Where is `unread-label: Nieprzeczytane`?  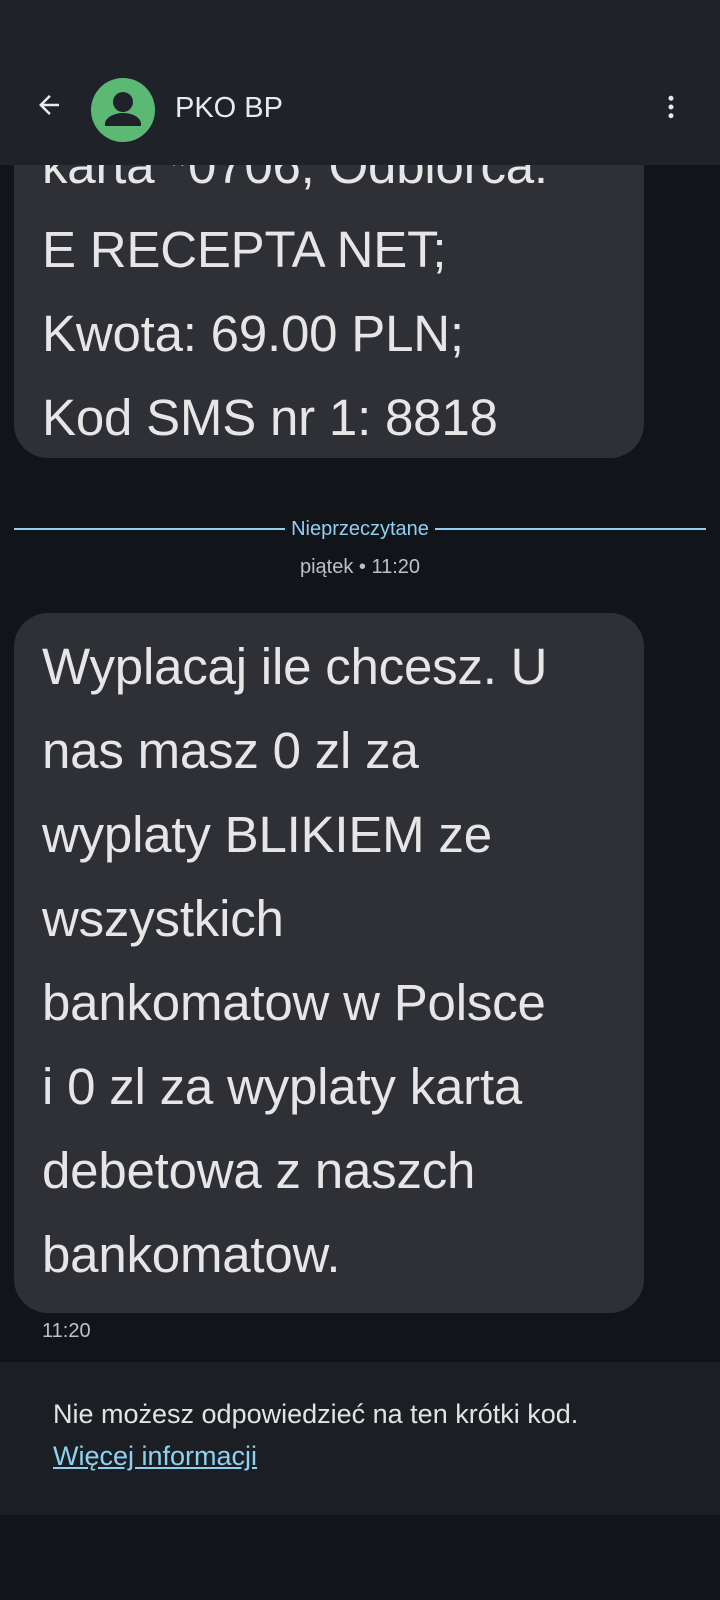
unread-label: Nieprzeczytane is located at coordinates (360, 528).